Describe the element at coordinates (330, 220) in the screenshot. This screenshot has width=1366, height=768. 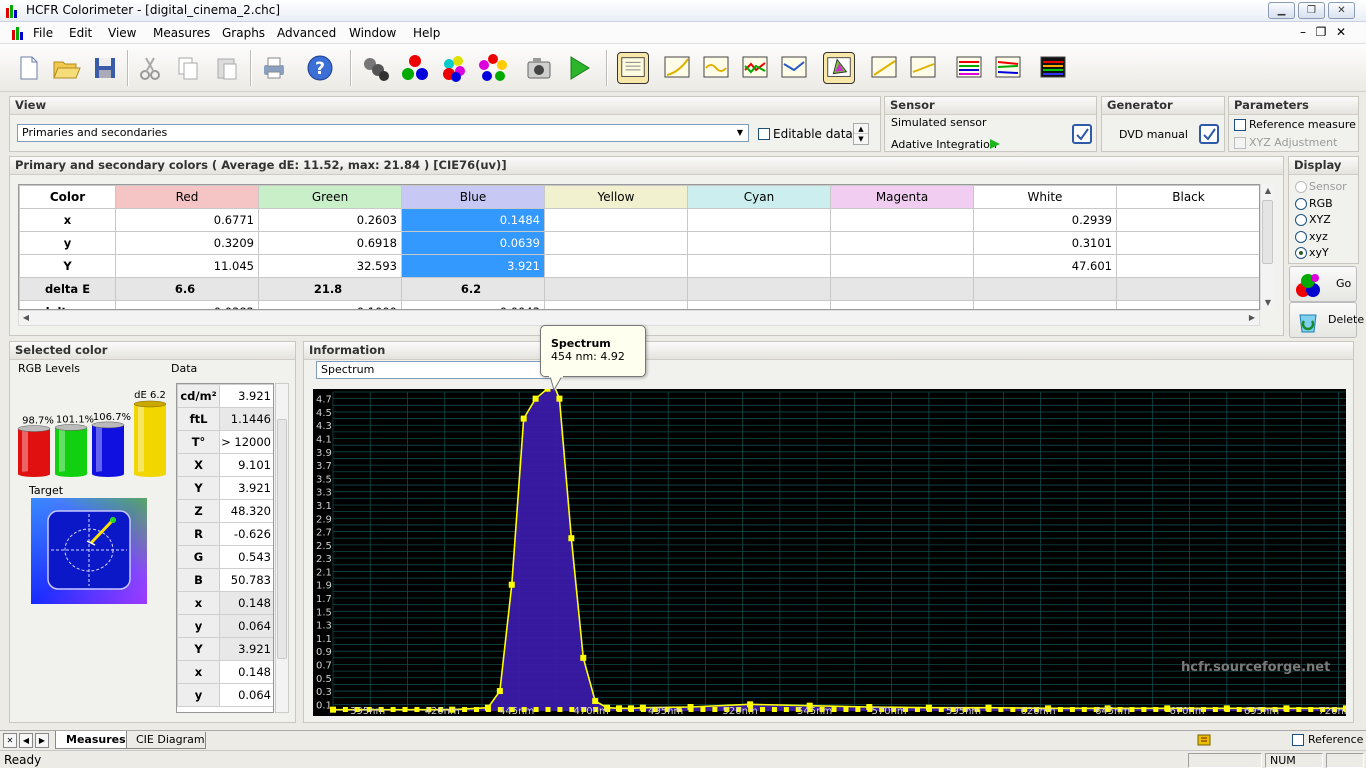
I see `table-cell: 0.2603` at that location.